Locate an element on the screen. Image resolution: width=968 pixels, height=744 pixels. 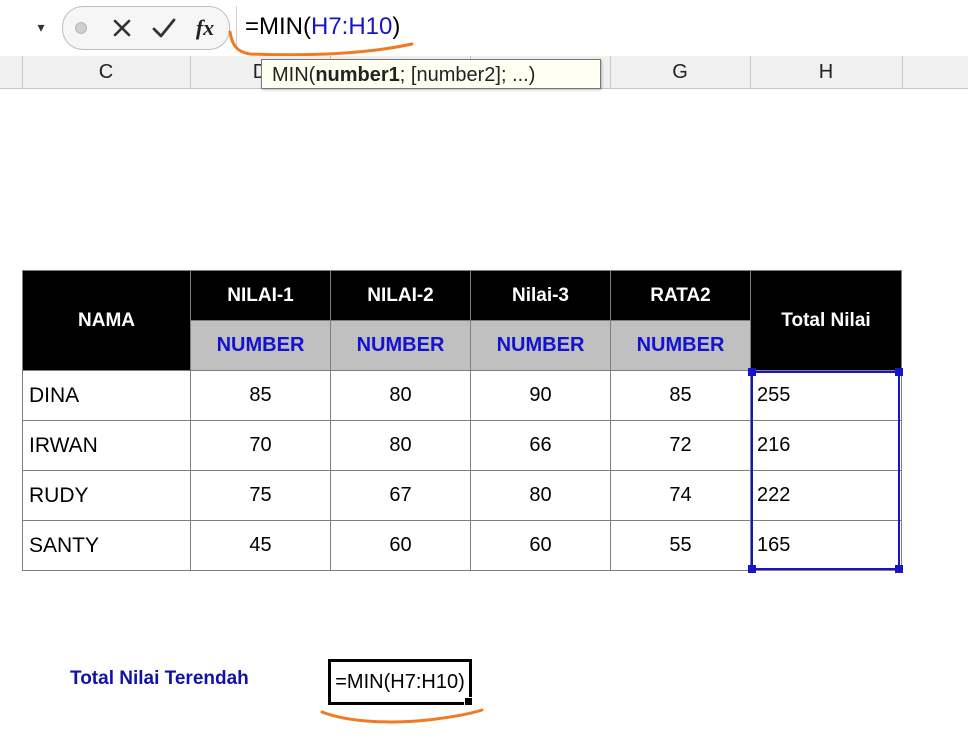
tooltip-bold-arg: number1 is located at coordinates (357, 75).